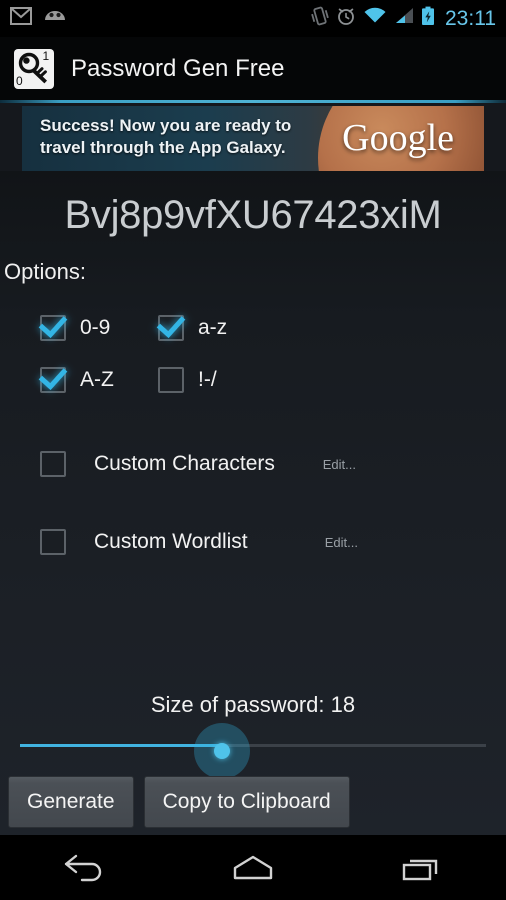 This screenshot has width=506, height=900. What do you see at coordinates (45, 271) in the screenshot?
I see `options-heading: Options:` at bounding box center [45, 271].